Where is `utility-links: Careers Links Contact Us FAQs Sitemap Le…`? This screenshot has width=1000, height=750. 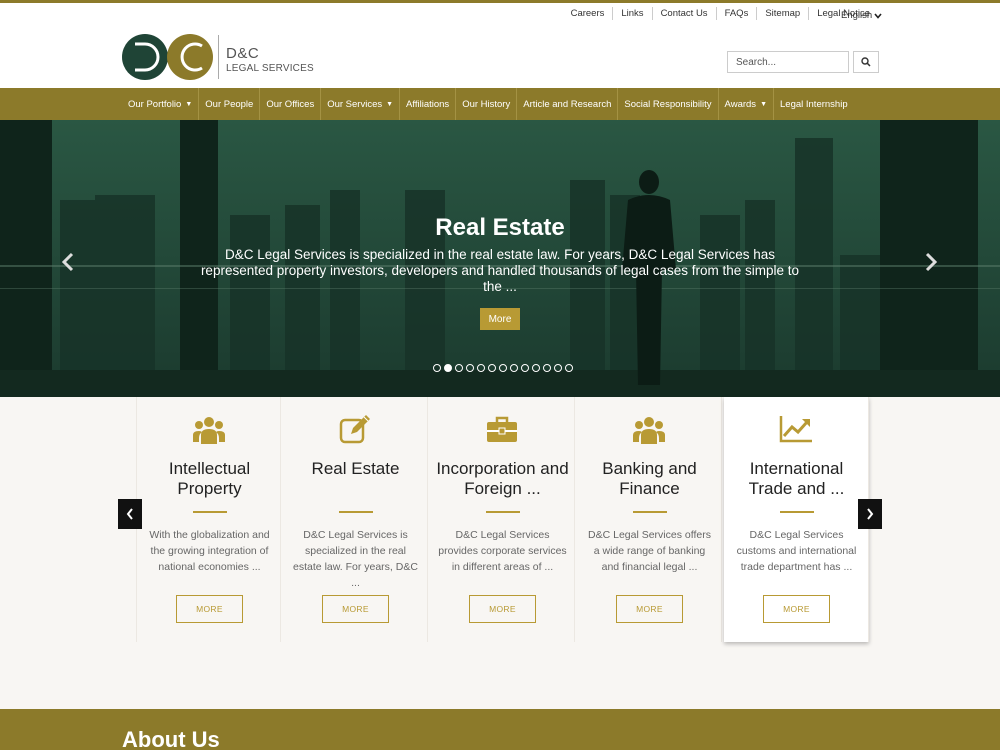 utility-links: Careers Links Contact Us FAQs Sitemap Le… is located at coordinates (720, 13).